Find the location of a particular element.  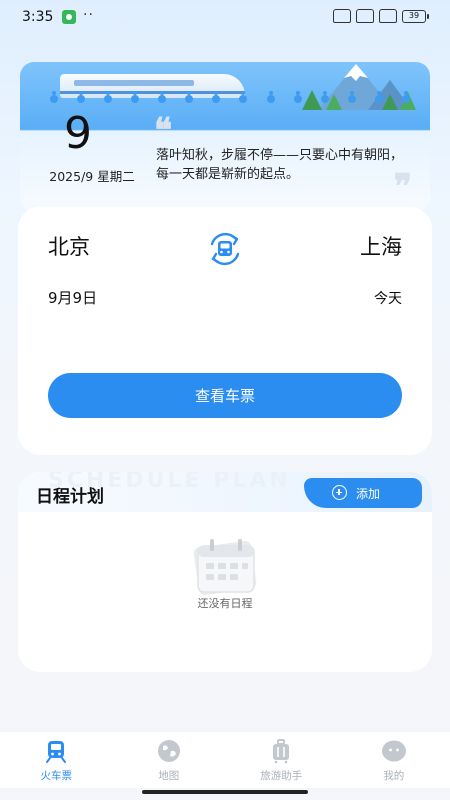

add-schedule-button: 添加 is located at coordinates (363, 493).